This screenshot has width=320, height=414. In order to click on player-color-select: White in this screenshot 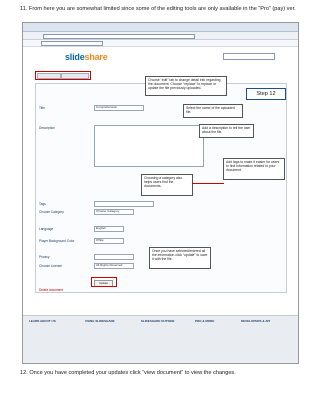, I will do `click(109, 241)`.